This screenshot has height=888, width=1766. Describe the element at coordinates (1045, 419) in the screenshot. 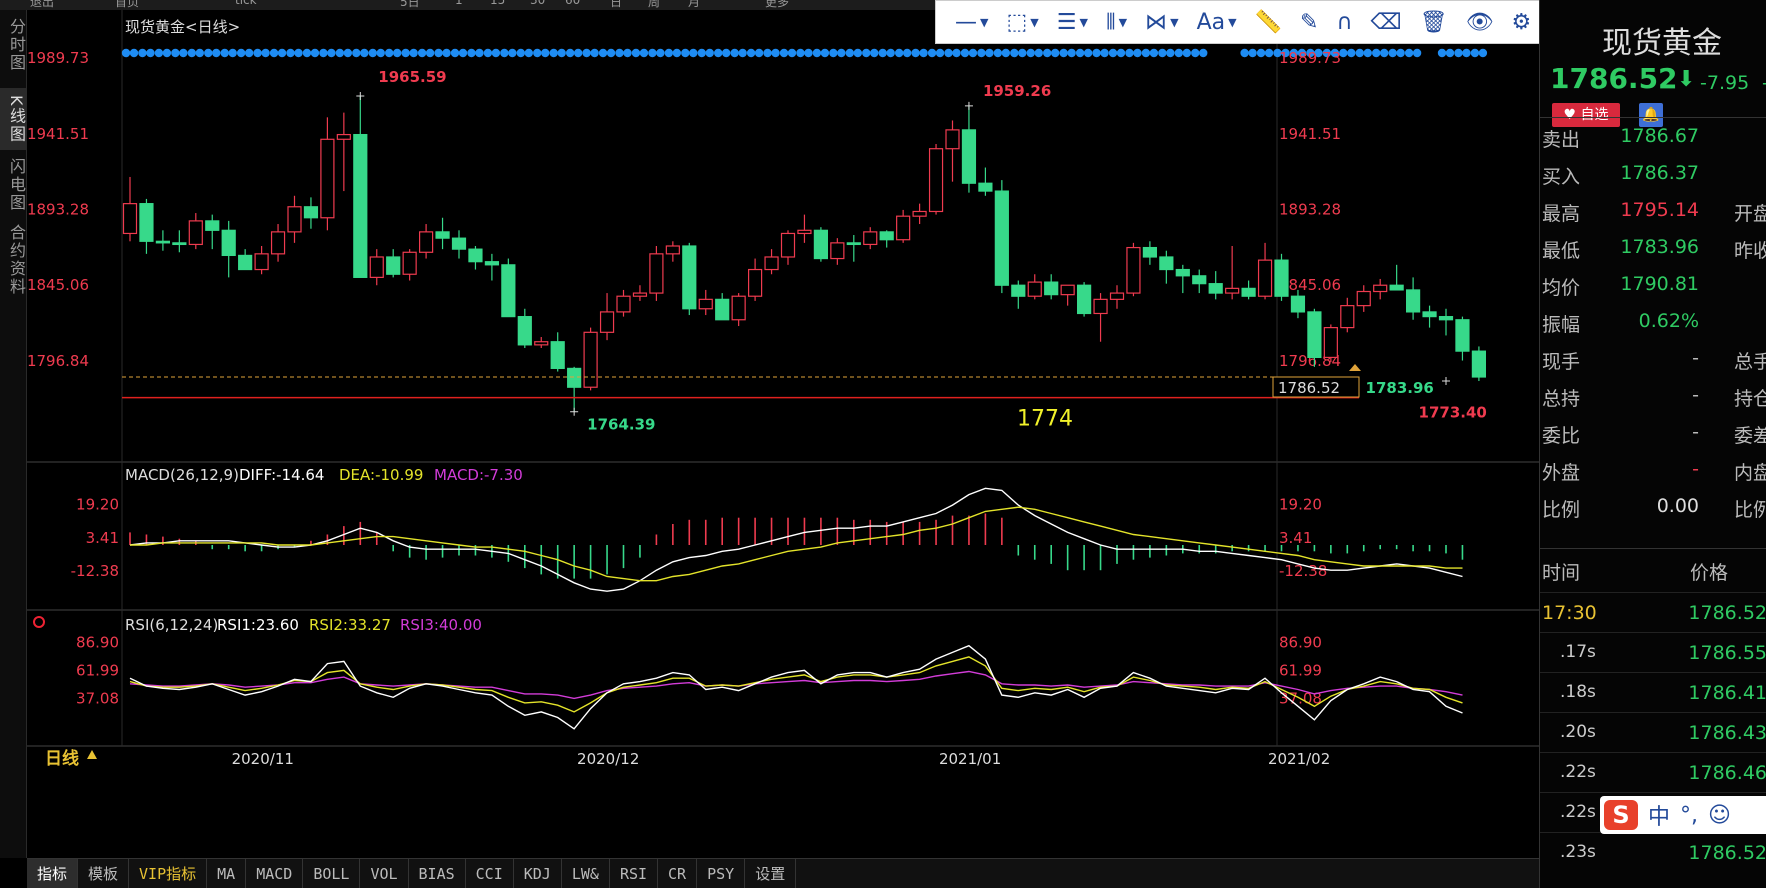

I see `user-note-label: 1774` at that location.